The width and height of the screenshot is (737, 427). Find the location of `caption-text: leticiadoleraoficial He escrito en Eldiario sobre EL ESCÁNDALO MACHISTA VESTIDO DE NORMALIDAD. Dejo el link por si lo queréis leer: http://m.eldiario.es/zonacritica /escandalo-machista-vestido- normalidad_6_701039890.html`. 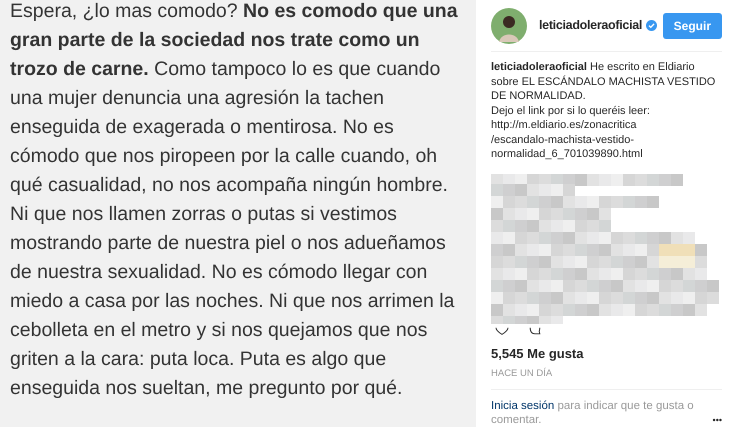

caption-text: leticiadoleraoficial He escrito en Eldiario sobre EL ESCÁNDALO MACHISTA VESTIDO DE NORMALIDAD. Dejo el link por si lo queréis leer: http://m.eldiario.es/zonacritica /escandalo-machista-vestido- normalidad_6_701039890.html is located at coordinates (603, 111).